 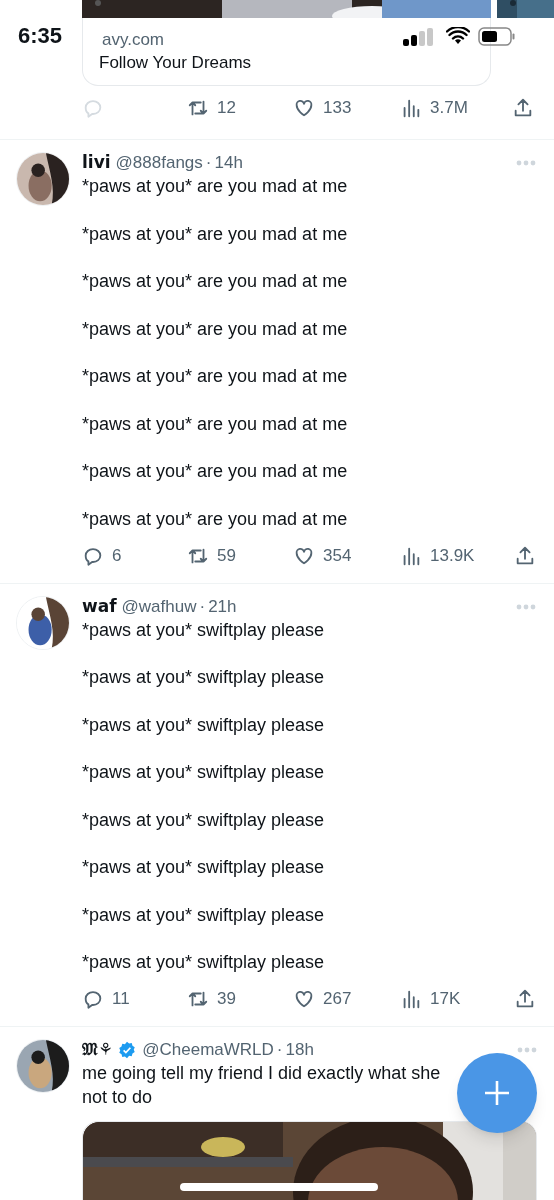 I want to click on retweet-button: 39, so click(x=211, y=999).